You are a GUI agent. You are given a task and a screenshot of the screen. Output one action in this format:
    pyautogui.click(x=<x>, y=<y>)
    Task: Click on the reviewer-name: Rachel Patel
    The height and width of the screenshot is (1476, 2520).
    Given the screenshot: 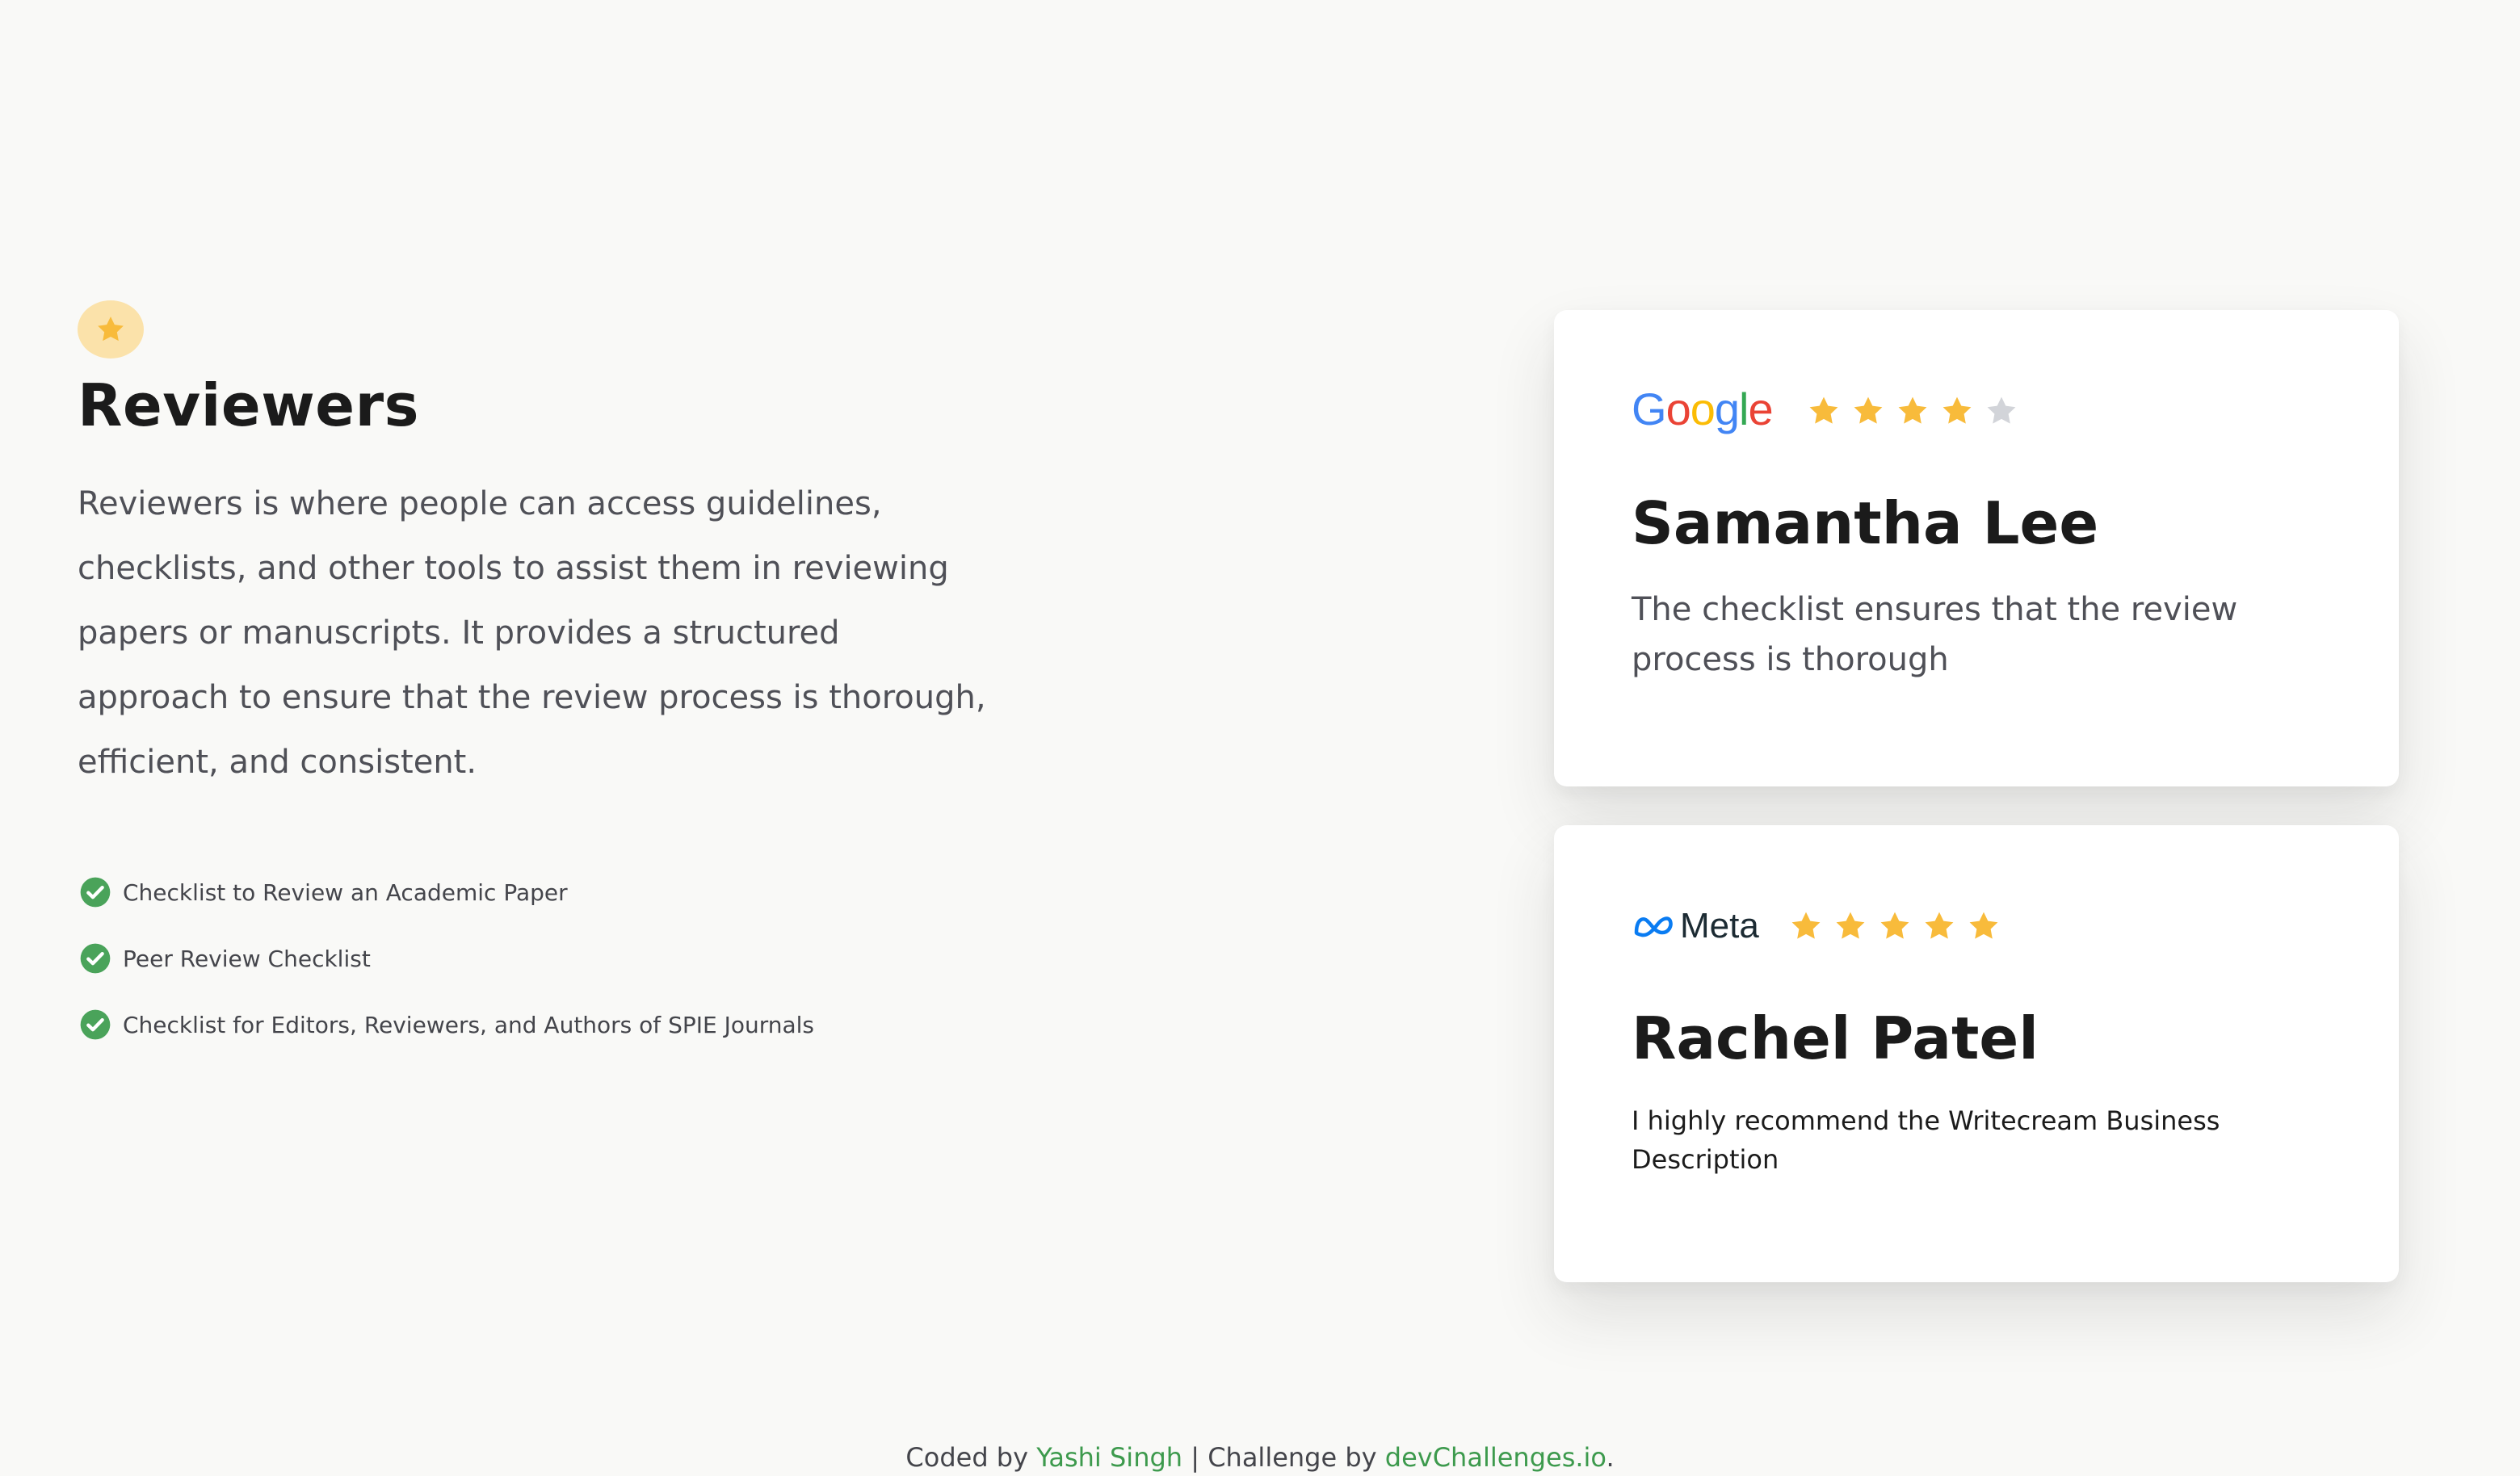 What is the action you would take?
    pyautogui.click(x=1836, y=1038)
    